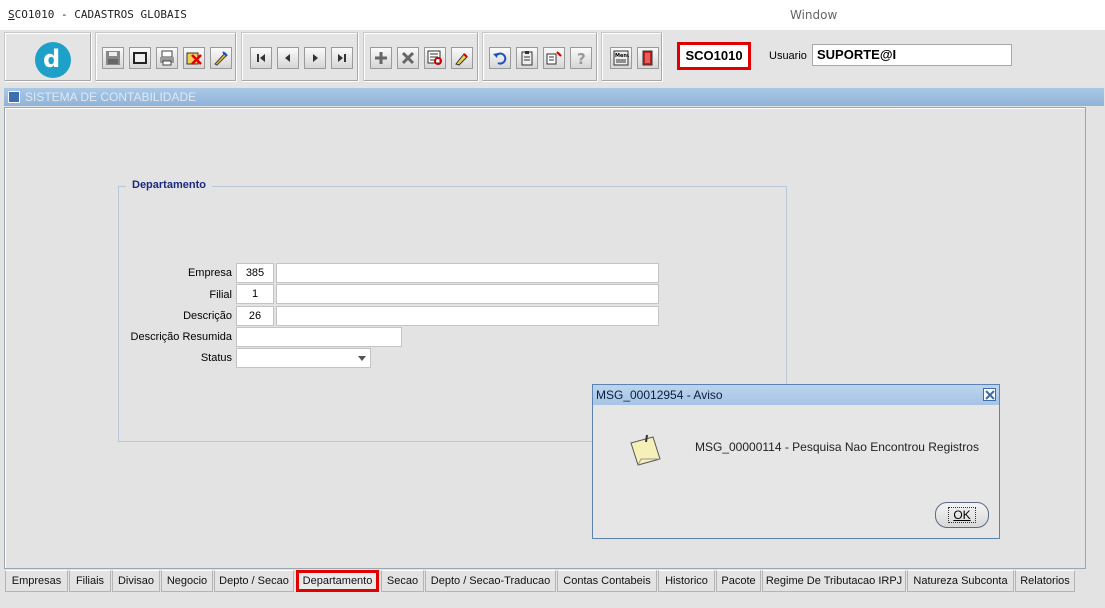  Describe the element at coordinates (435, 58) in the screenshot. I see `query-icon` at that location.